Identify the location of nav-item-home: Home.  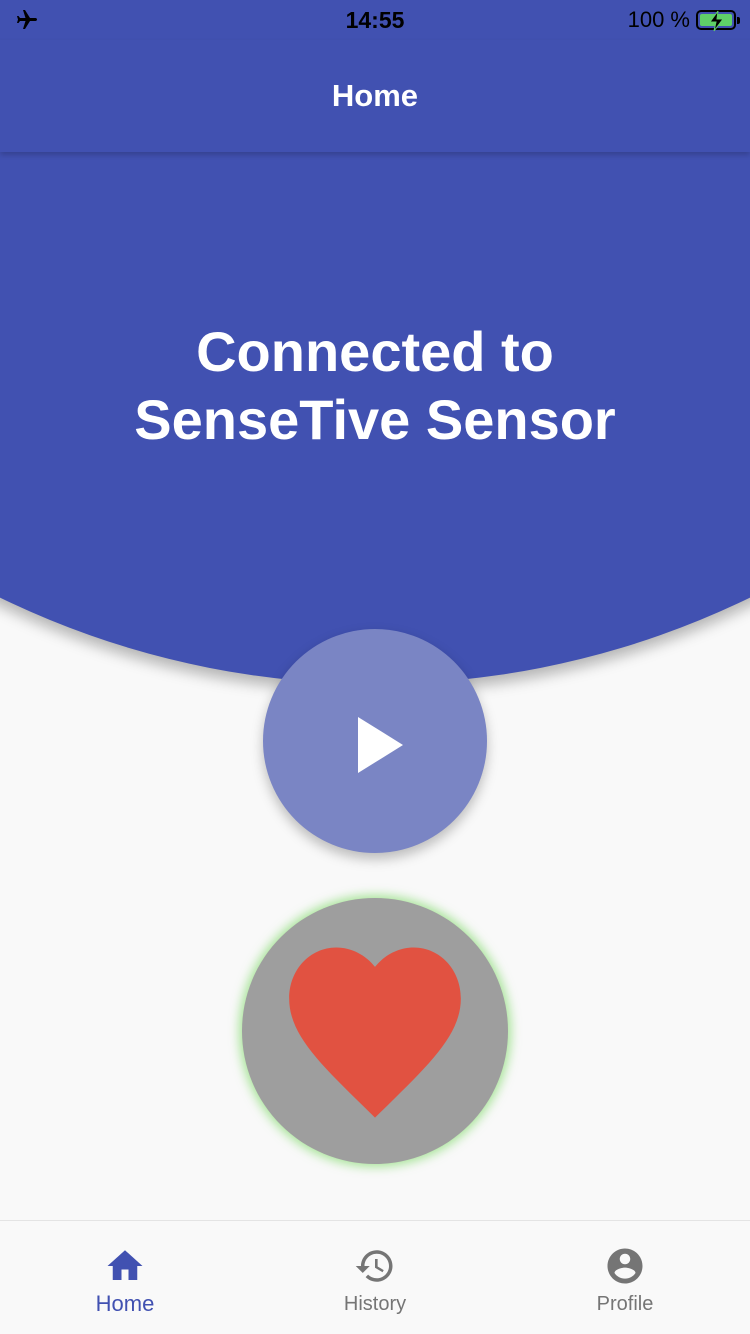
(125, 1277).